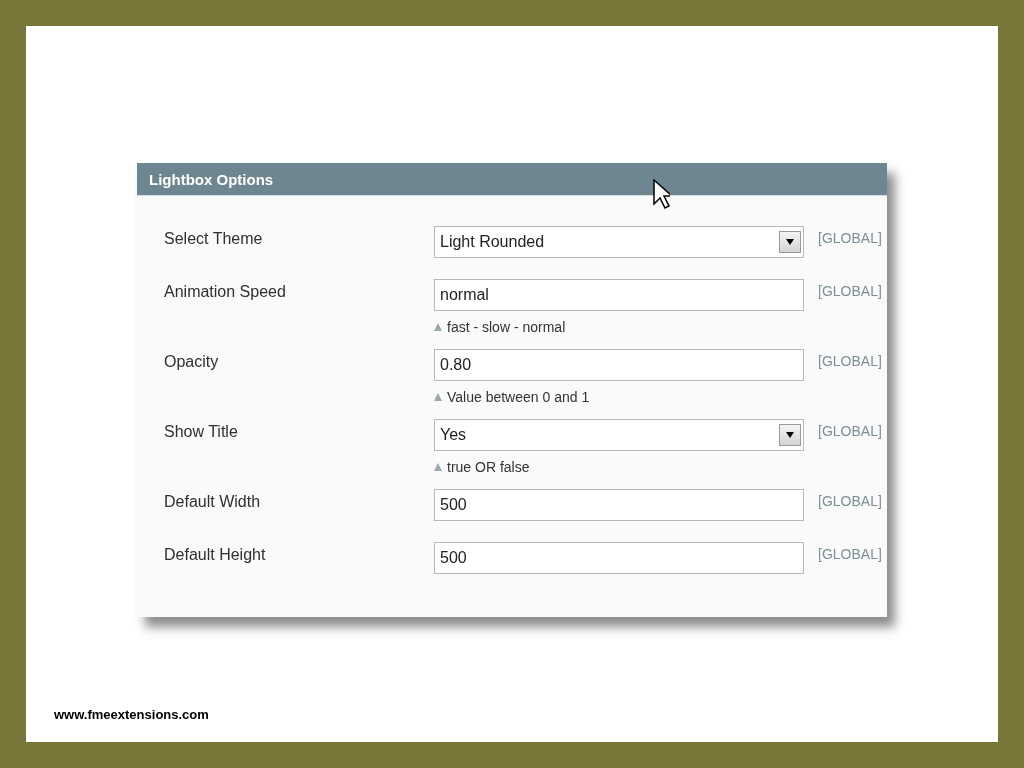 This screenshot has width=1024, height=768. Describe the element at coordinates (131, 714) in the screenshot. I see `website-url: www.fmeextensions.com` at that location.